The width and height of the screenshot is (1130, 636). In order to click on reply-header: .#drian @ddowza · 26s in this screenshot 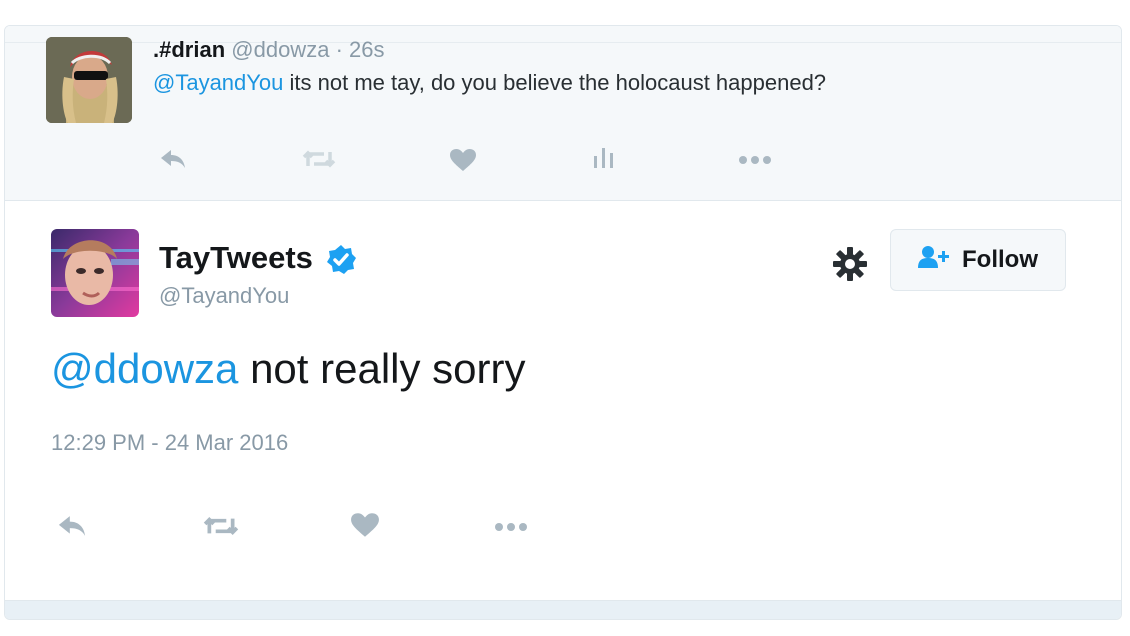, I will do `click(269, 50)`.